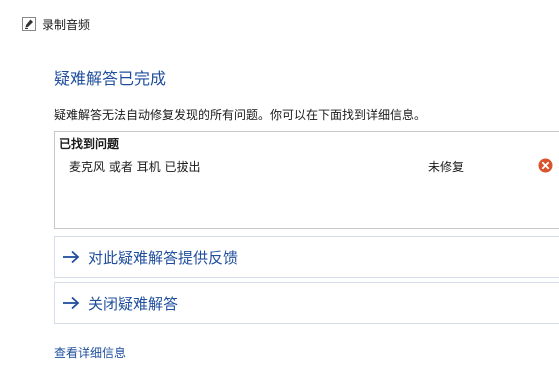 Image resolution: width=559 pixels, height=369 pixels. Describe the element at coordinates (240, 115) in the screenshot. I see `result-description: 疑难解答无法自动修复发现的所有问题。你可以在下面找到详细信息。` at that location.